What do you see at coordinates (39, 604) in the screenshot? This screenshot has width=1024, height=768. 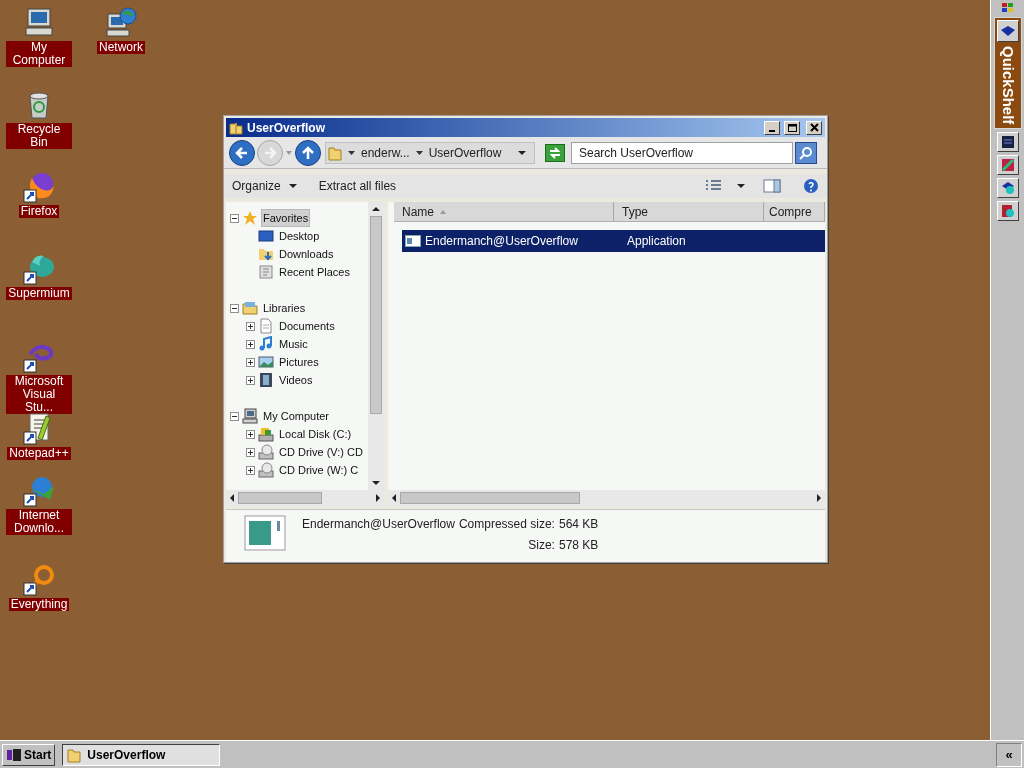 I see `desktop-icon-label: Everything` at bounding box center [39, 604].